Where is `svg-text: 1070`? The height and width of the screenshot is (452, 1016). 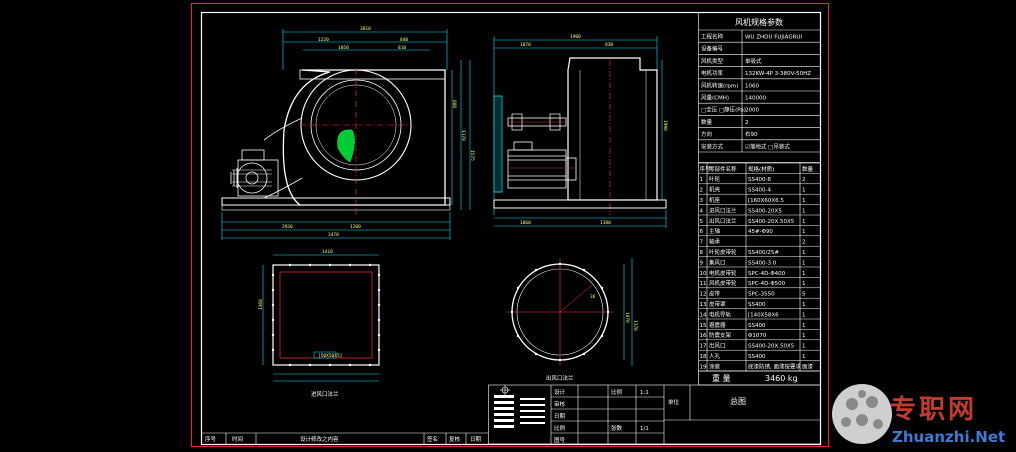
svg-text: 1070 is located at coordinates (627, 317).